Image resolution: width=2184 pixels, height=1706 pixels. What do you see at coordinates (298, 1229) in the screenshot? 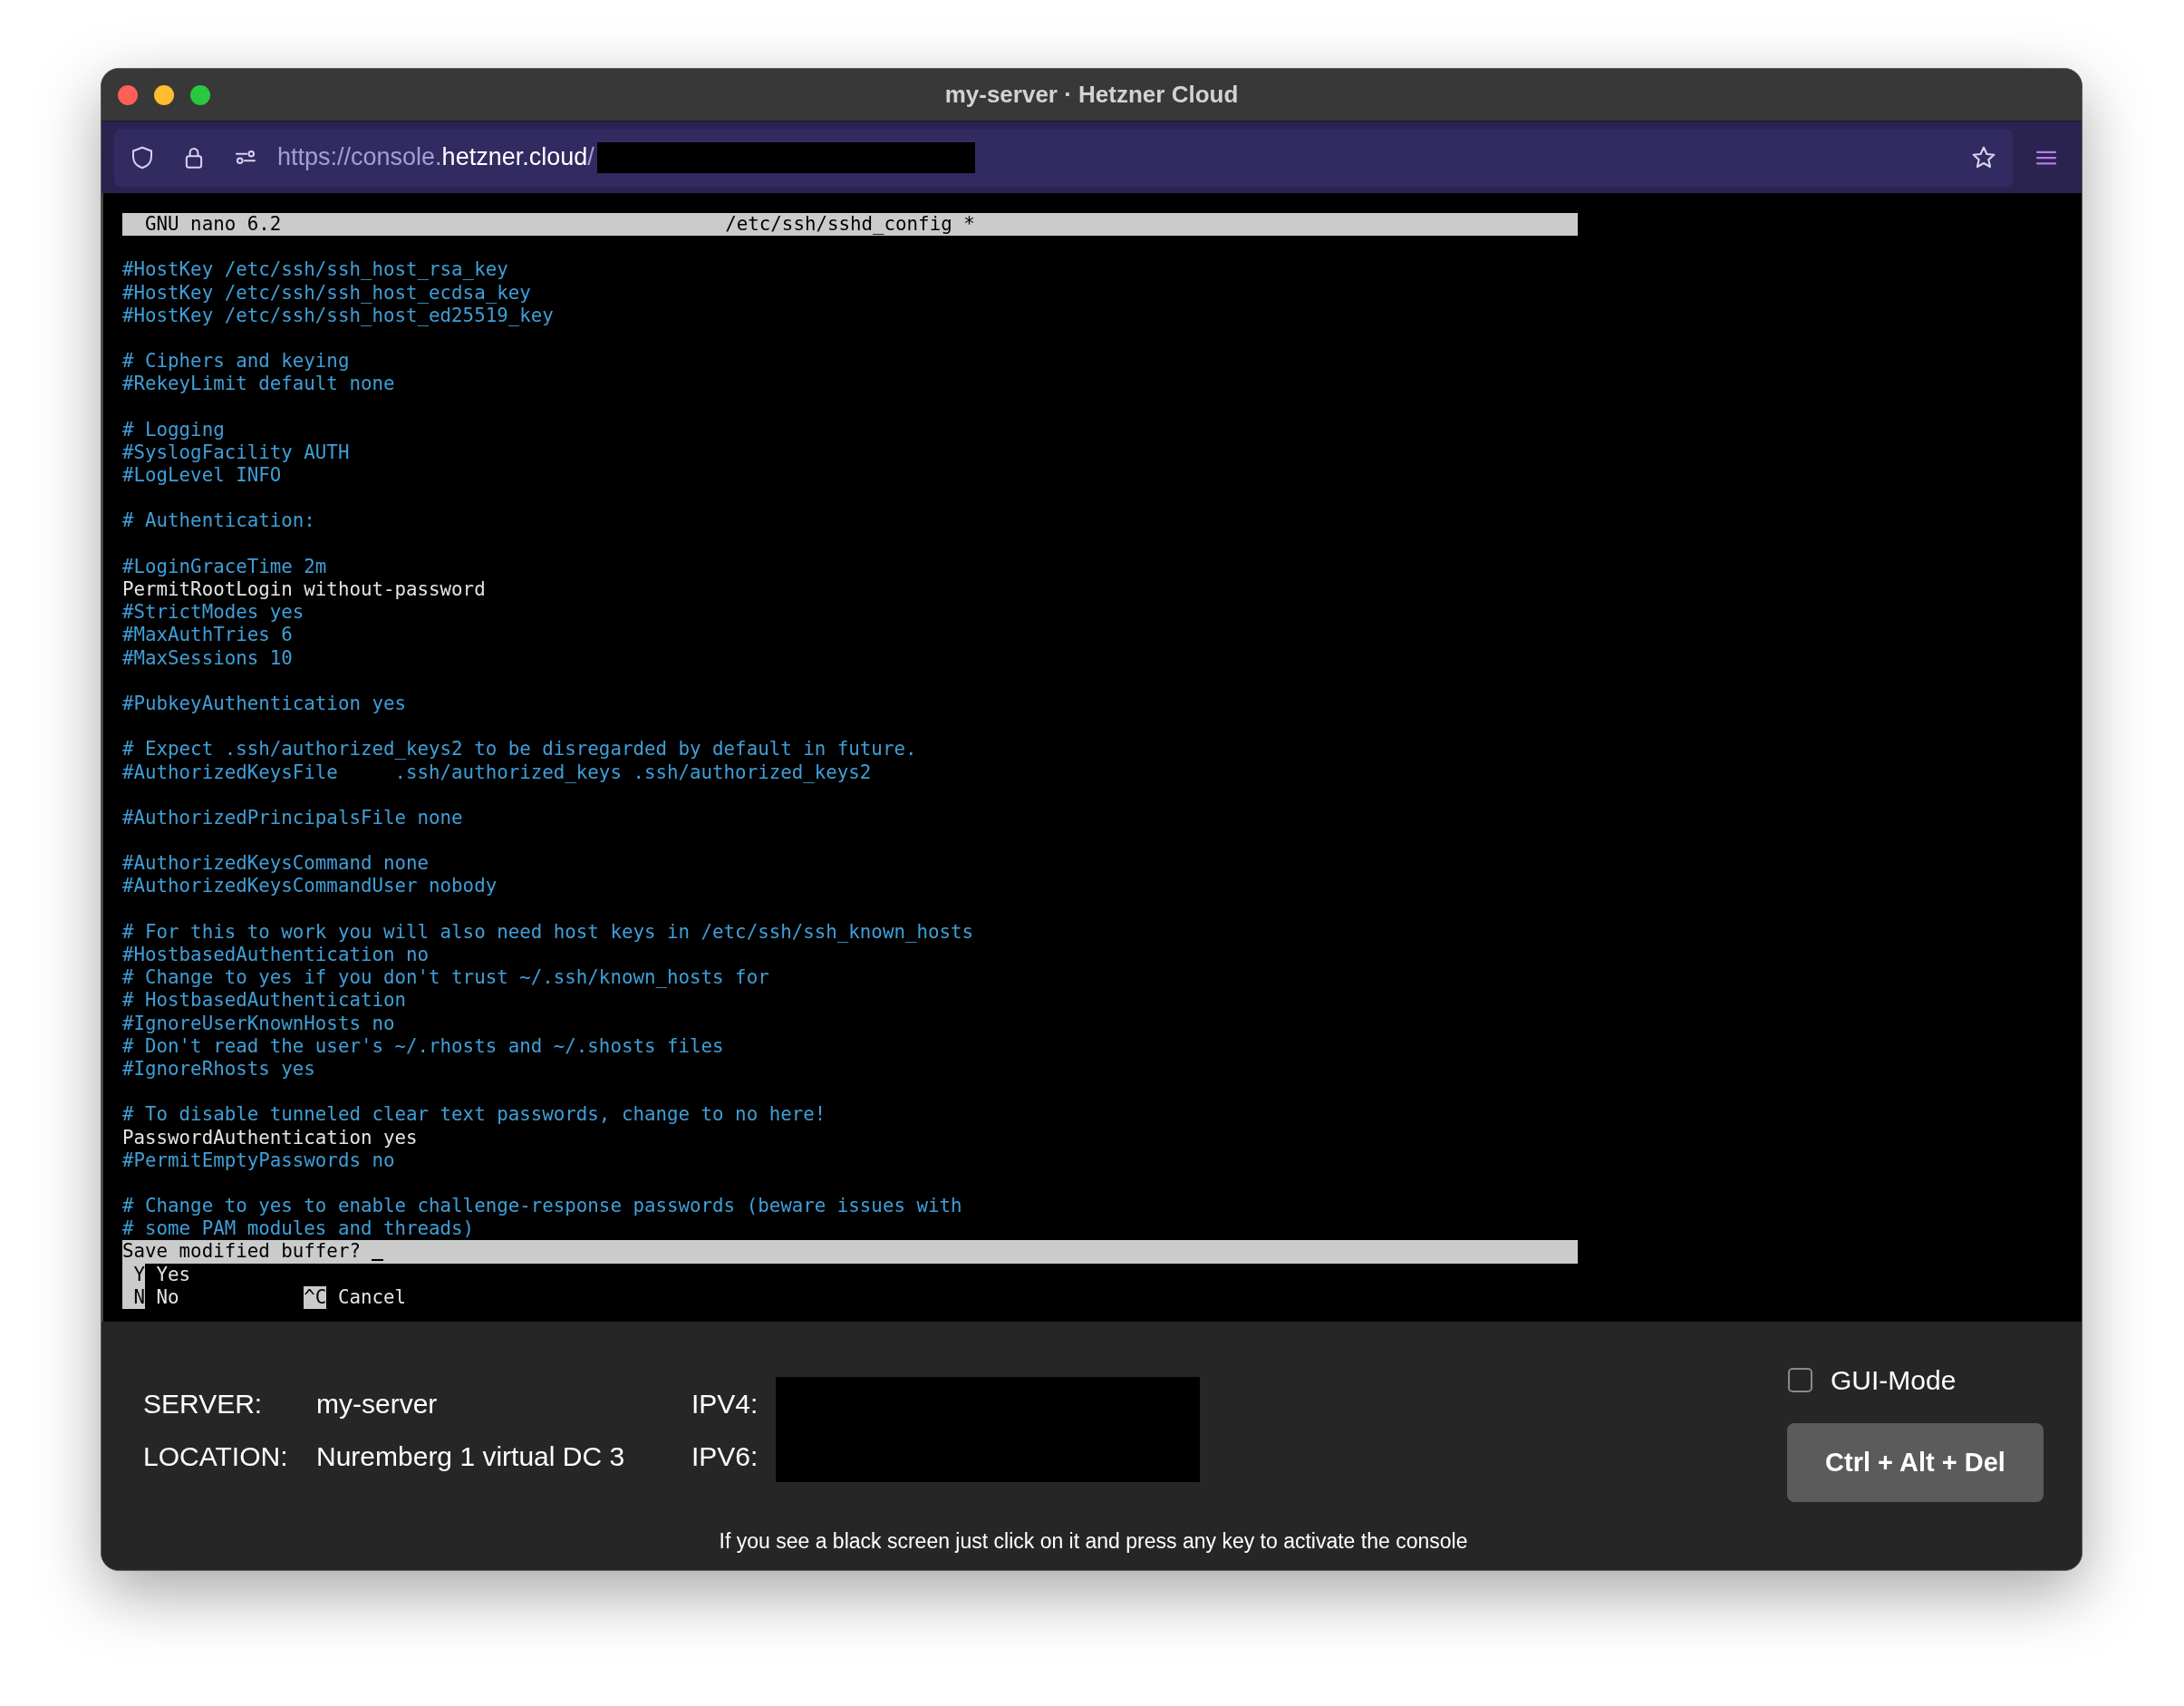
I see `comment-line: # some PAM modules and threads)` at bounding box center [298, 1229].